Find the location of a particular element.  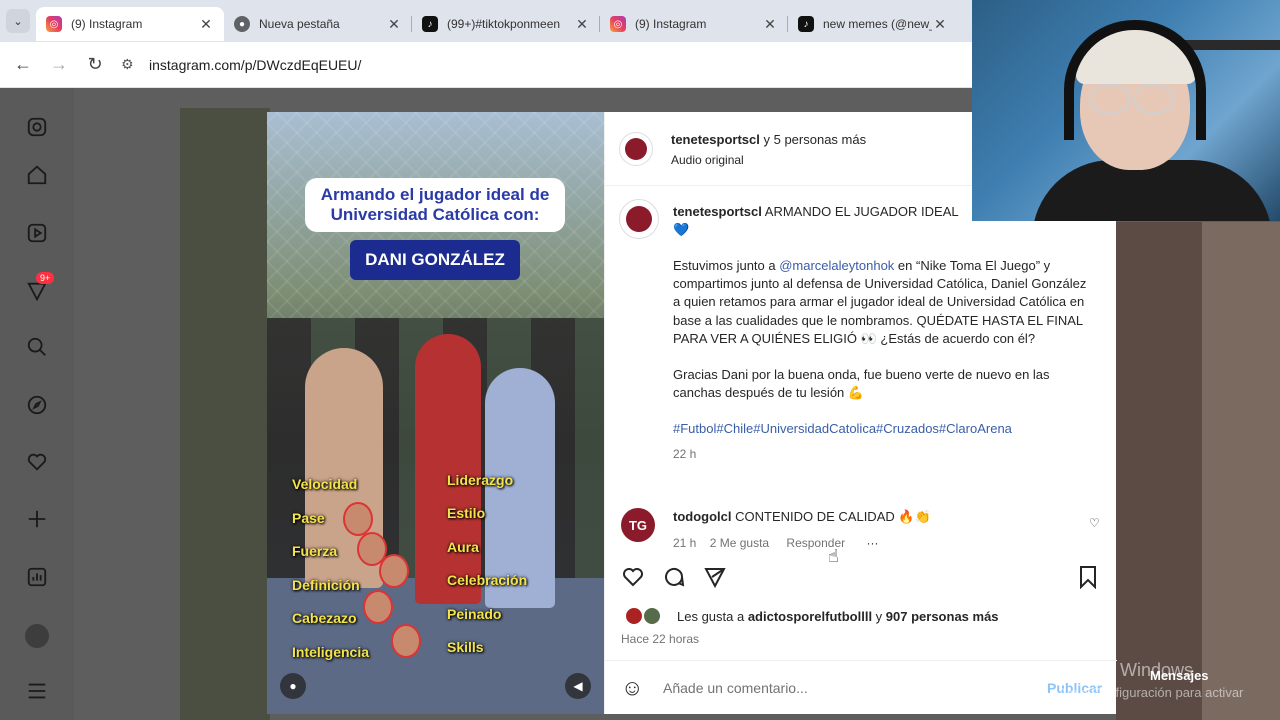

trait-label: Fuerza is located at coordinates (315, 551).